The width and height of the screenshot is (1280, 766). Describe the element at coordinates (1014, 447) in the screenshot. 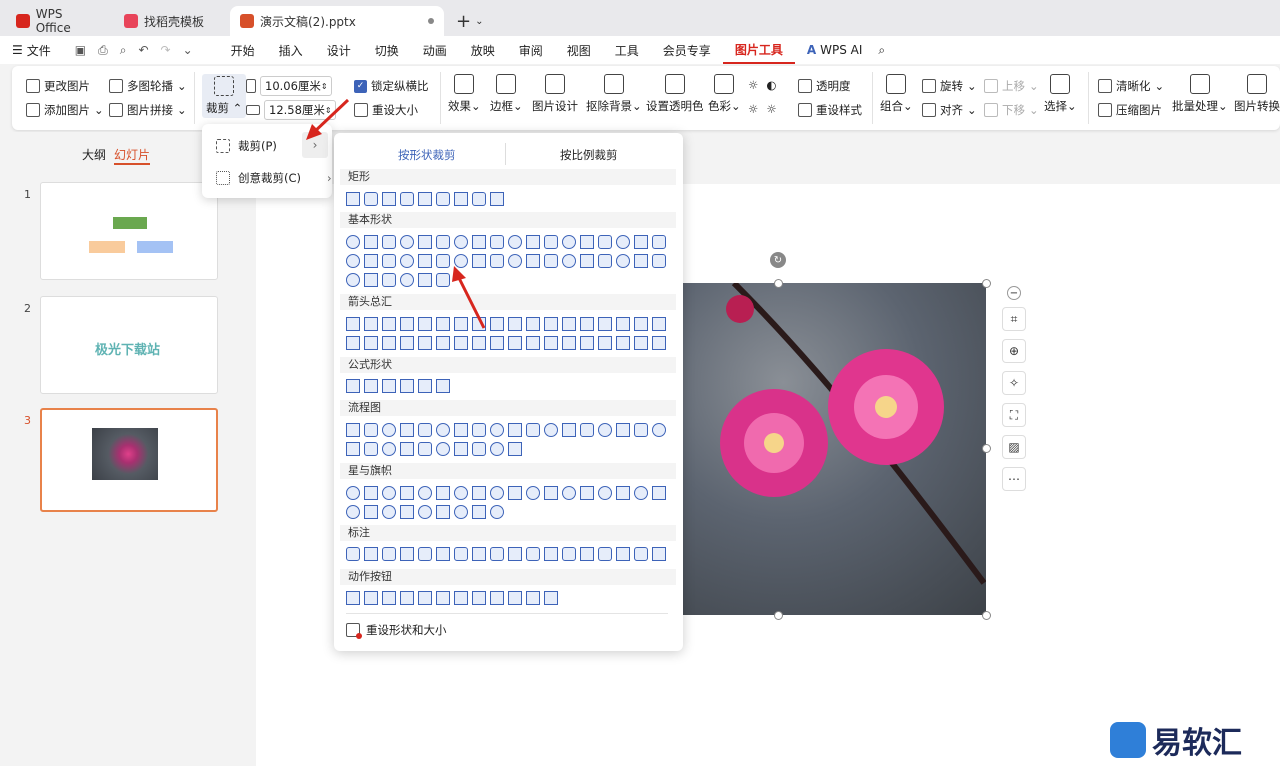

I see `picture-edit-icon: ▨` at that location.